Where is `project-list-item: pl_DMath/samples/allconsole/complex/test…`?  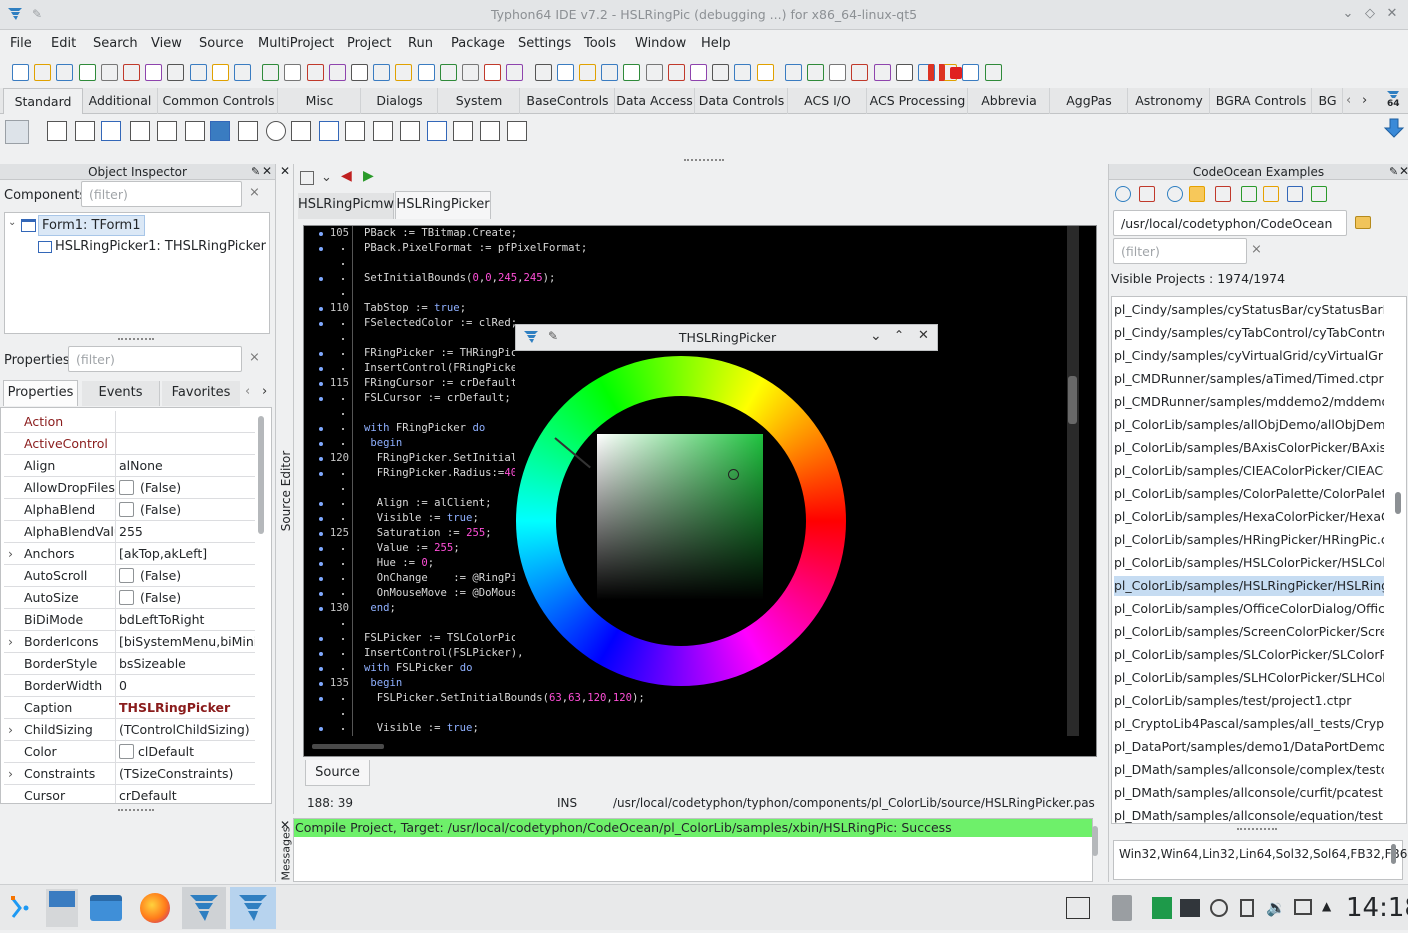 project-list-item: pl_DMath/samples/allconsole/complex/test… is located at coordinates (1249, 770).